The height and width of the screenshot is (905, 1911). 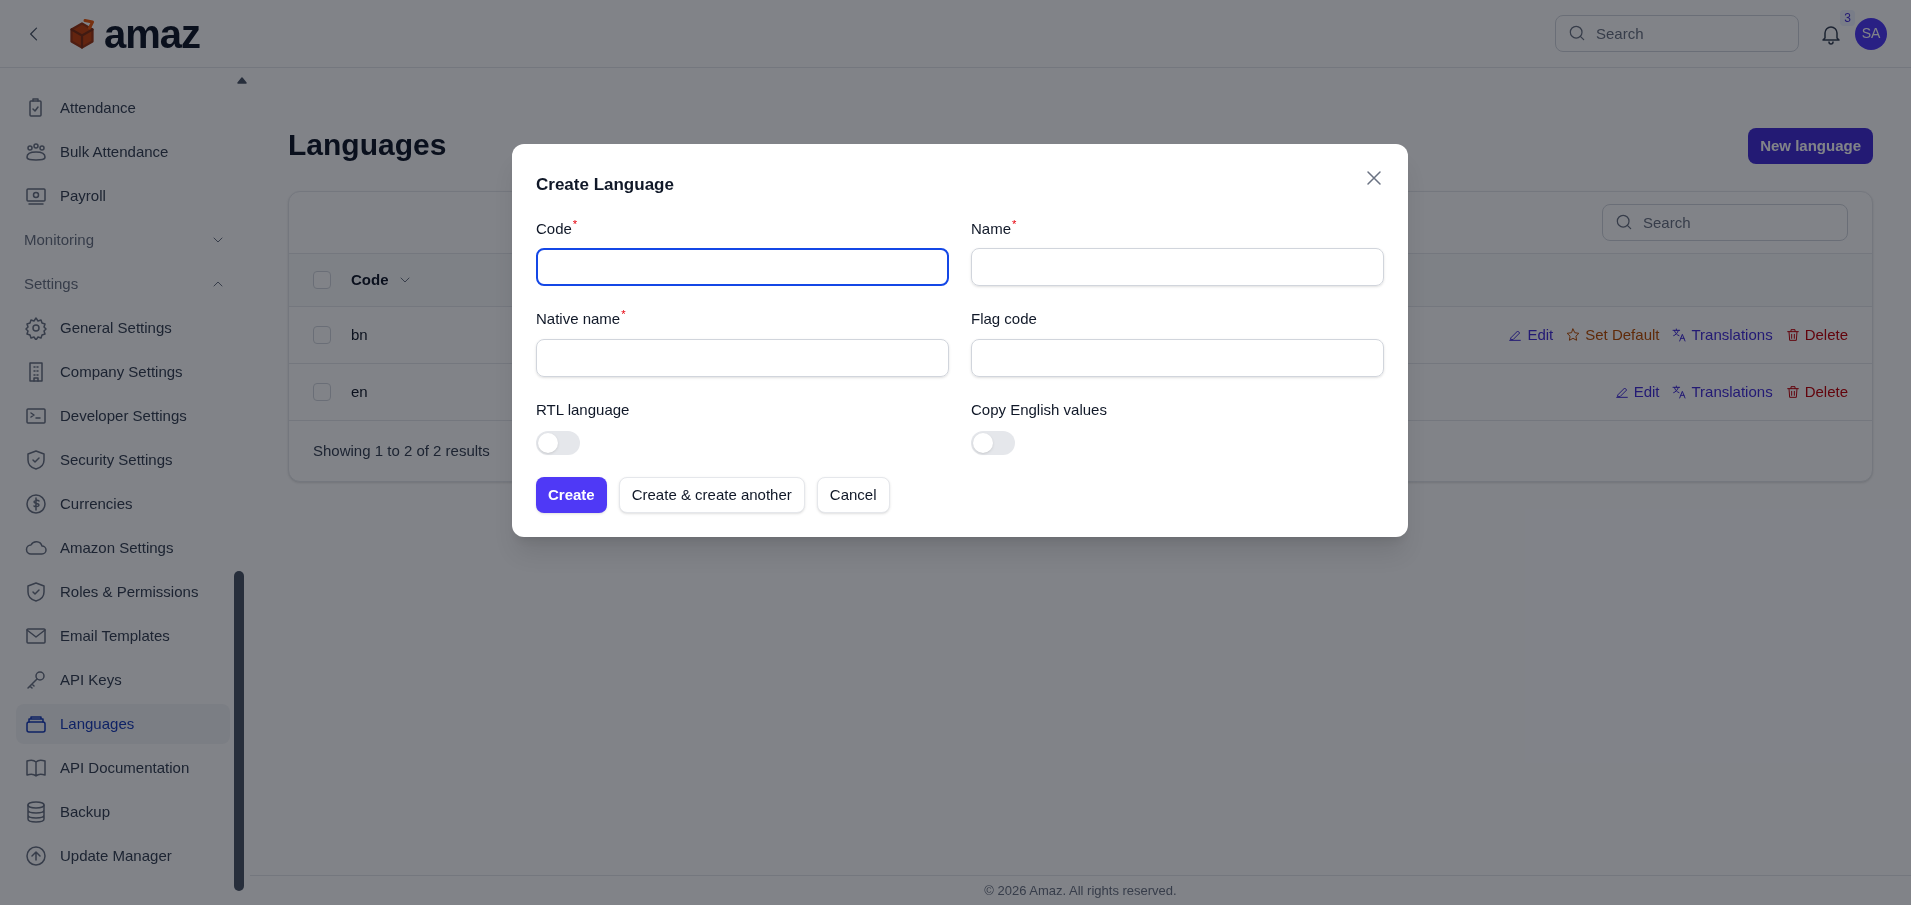 What do you see at coordinates (367, 145) in the screenshot?
I see `page-title: Languages` at bounding box center [367, 145].